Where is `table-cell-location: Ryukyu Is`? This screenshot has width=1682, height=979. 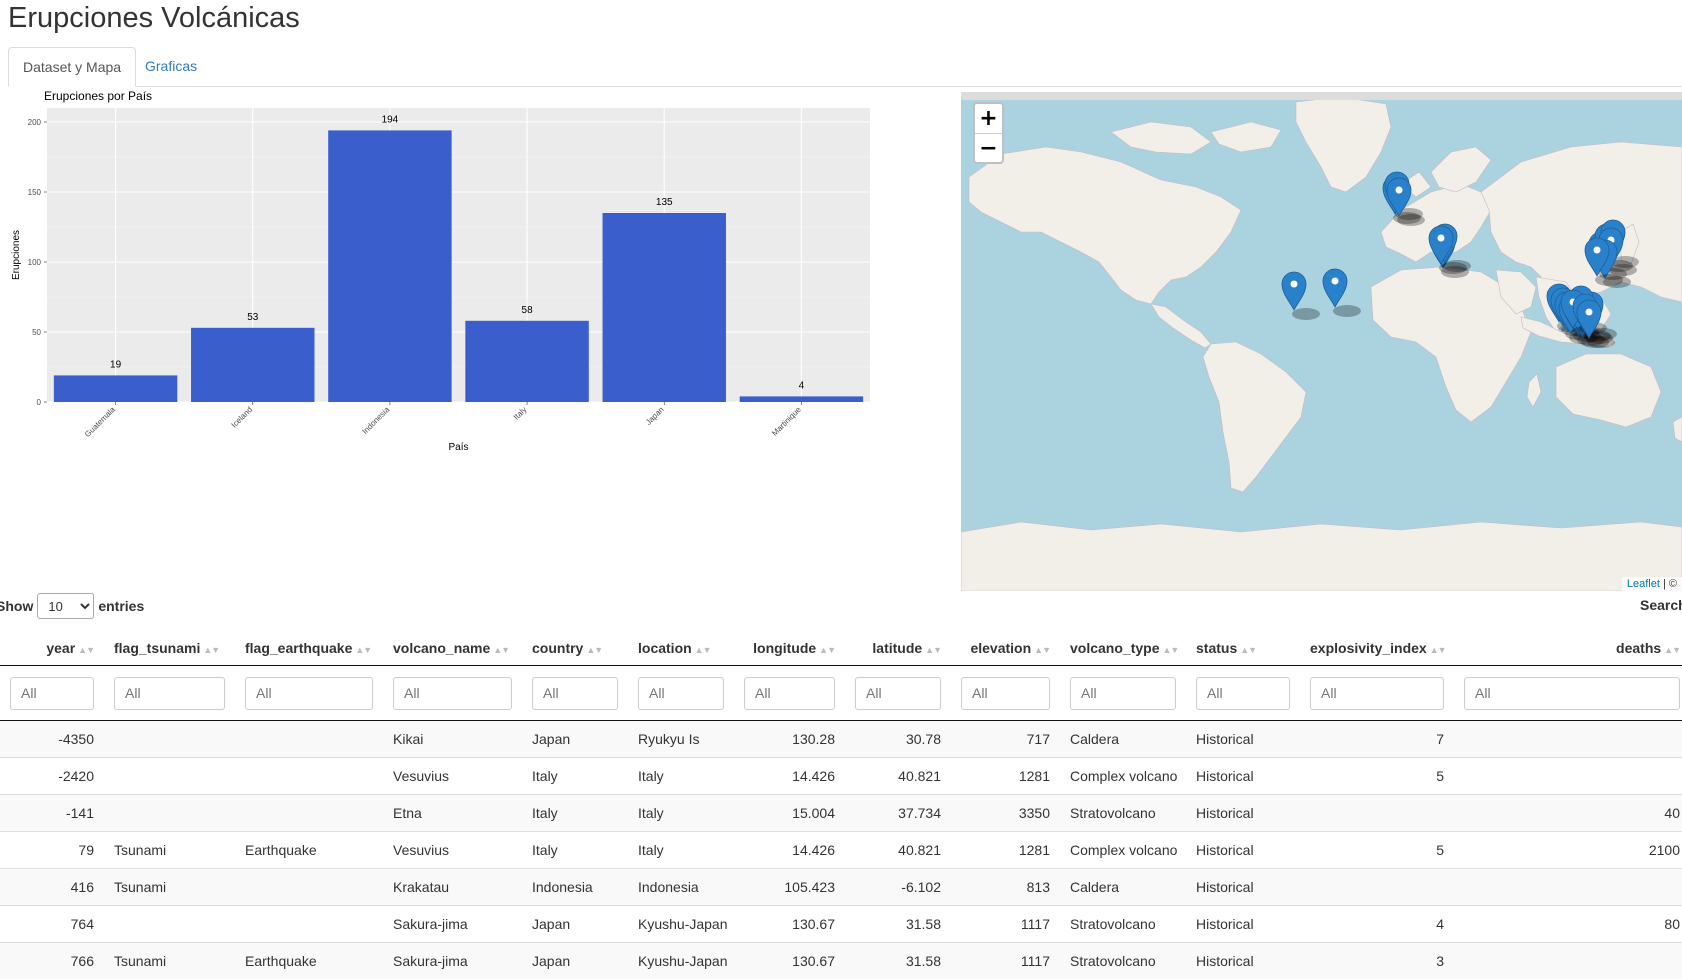 table-cell-location: Ryukyu Is is located at coordinates (681, 739).